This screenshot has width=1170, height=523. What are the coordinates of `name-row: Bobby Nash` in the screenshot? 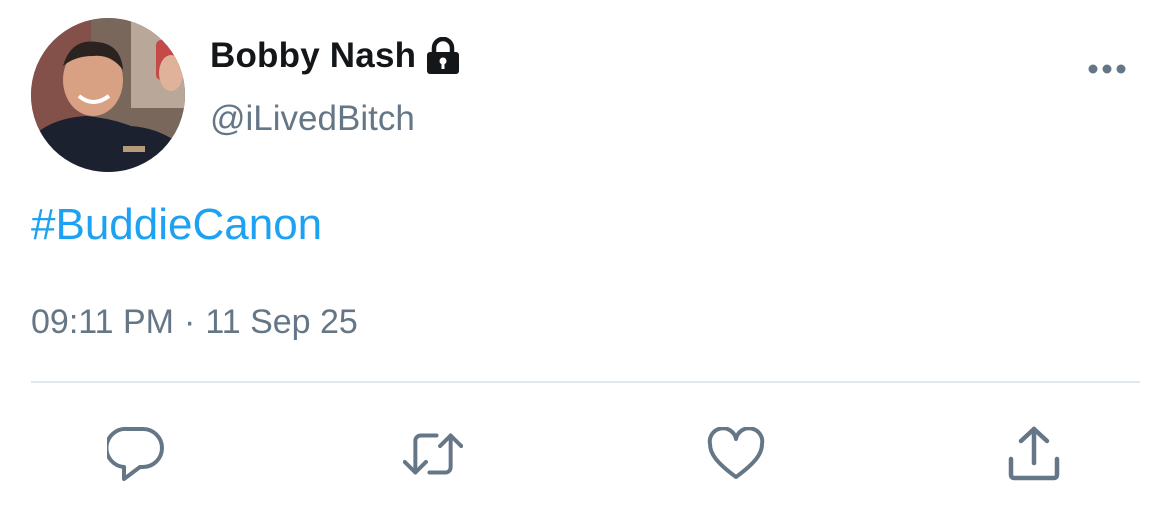 It's located at (335, 56).